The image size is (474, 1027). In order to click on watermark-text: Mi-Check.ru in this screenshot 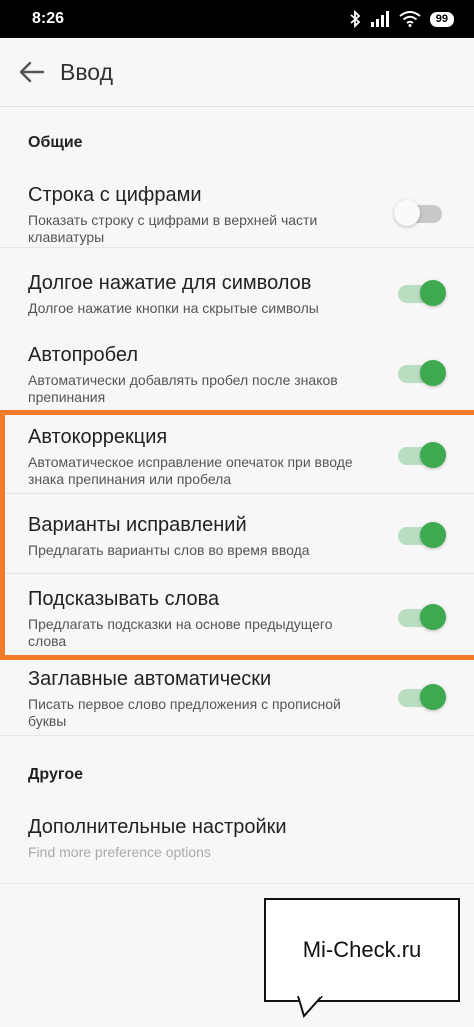, I will do `click(362, 949)`.